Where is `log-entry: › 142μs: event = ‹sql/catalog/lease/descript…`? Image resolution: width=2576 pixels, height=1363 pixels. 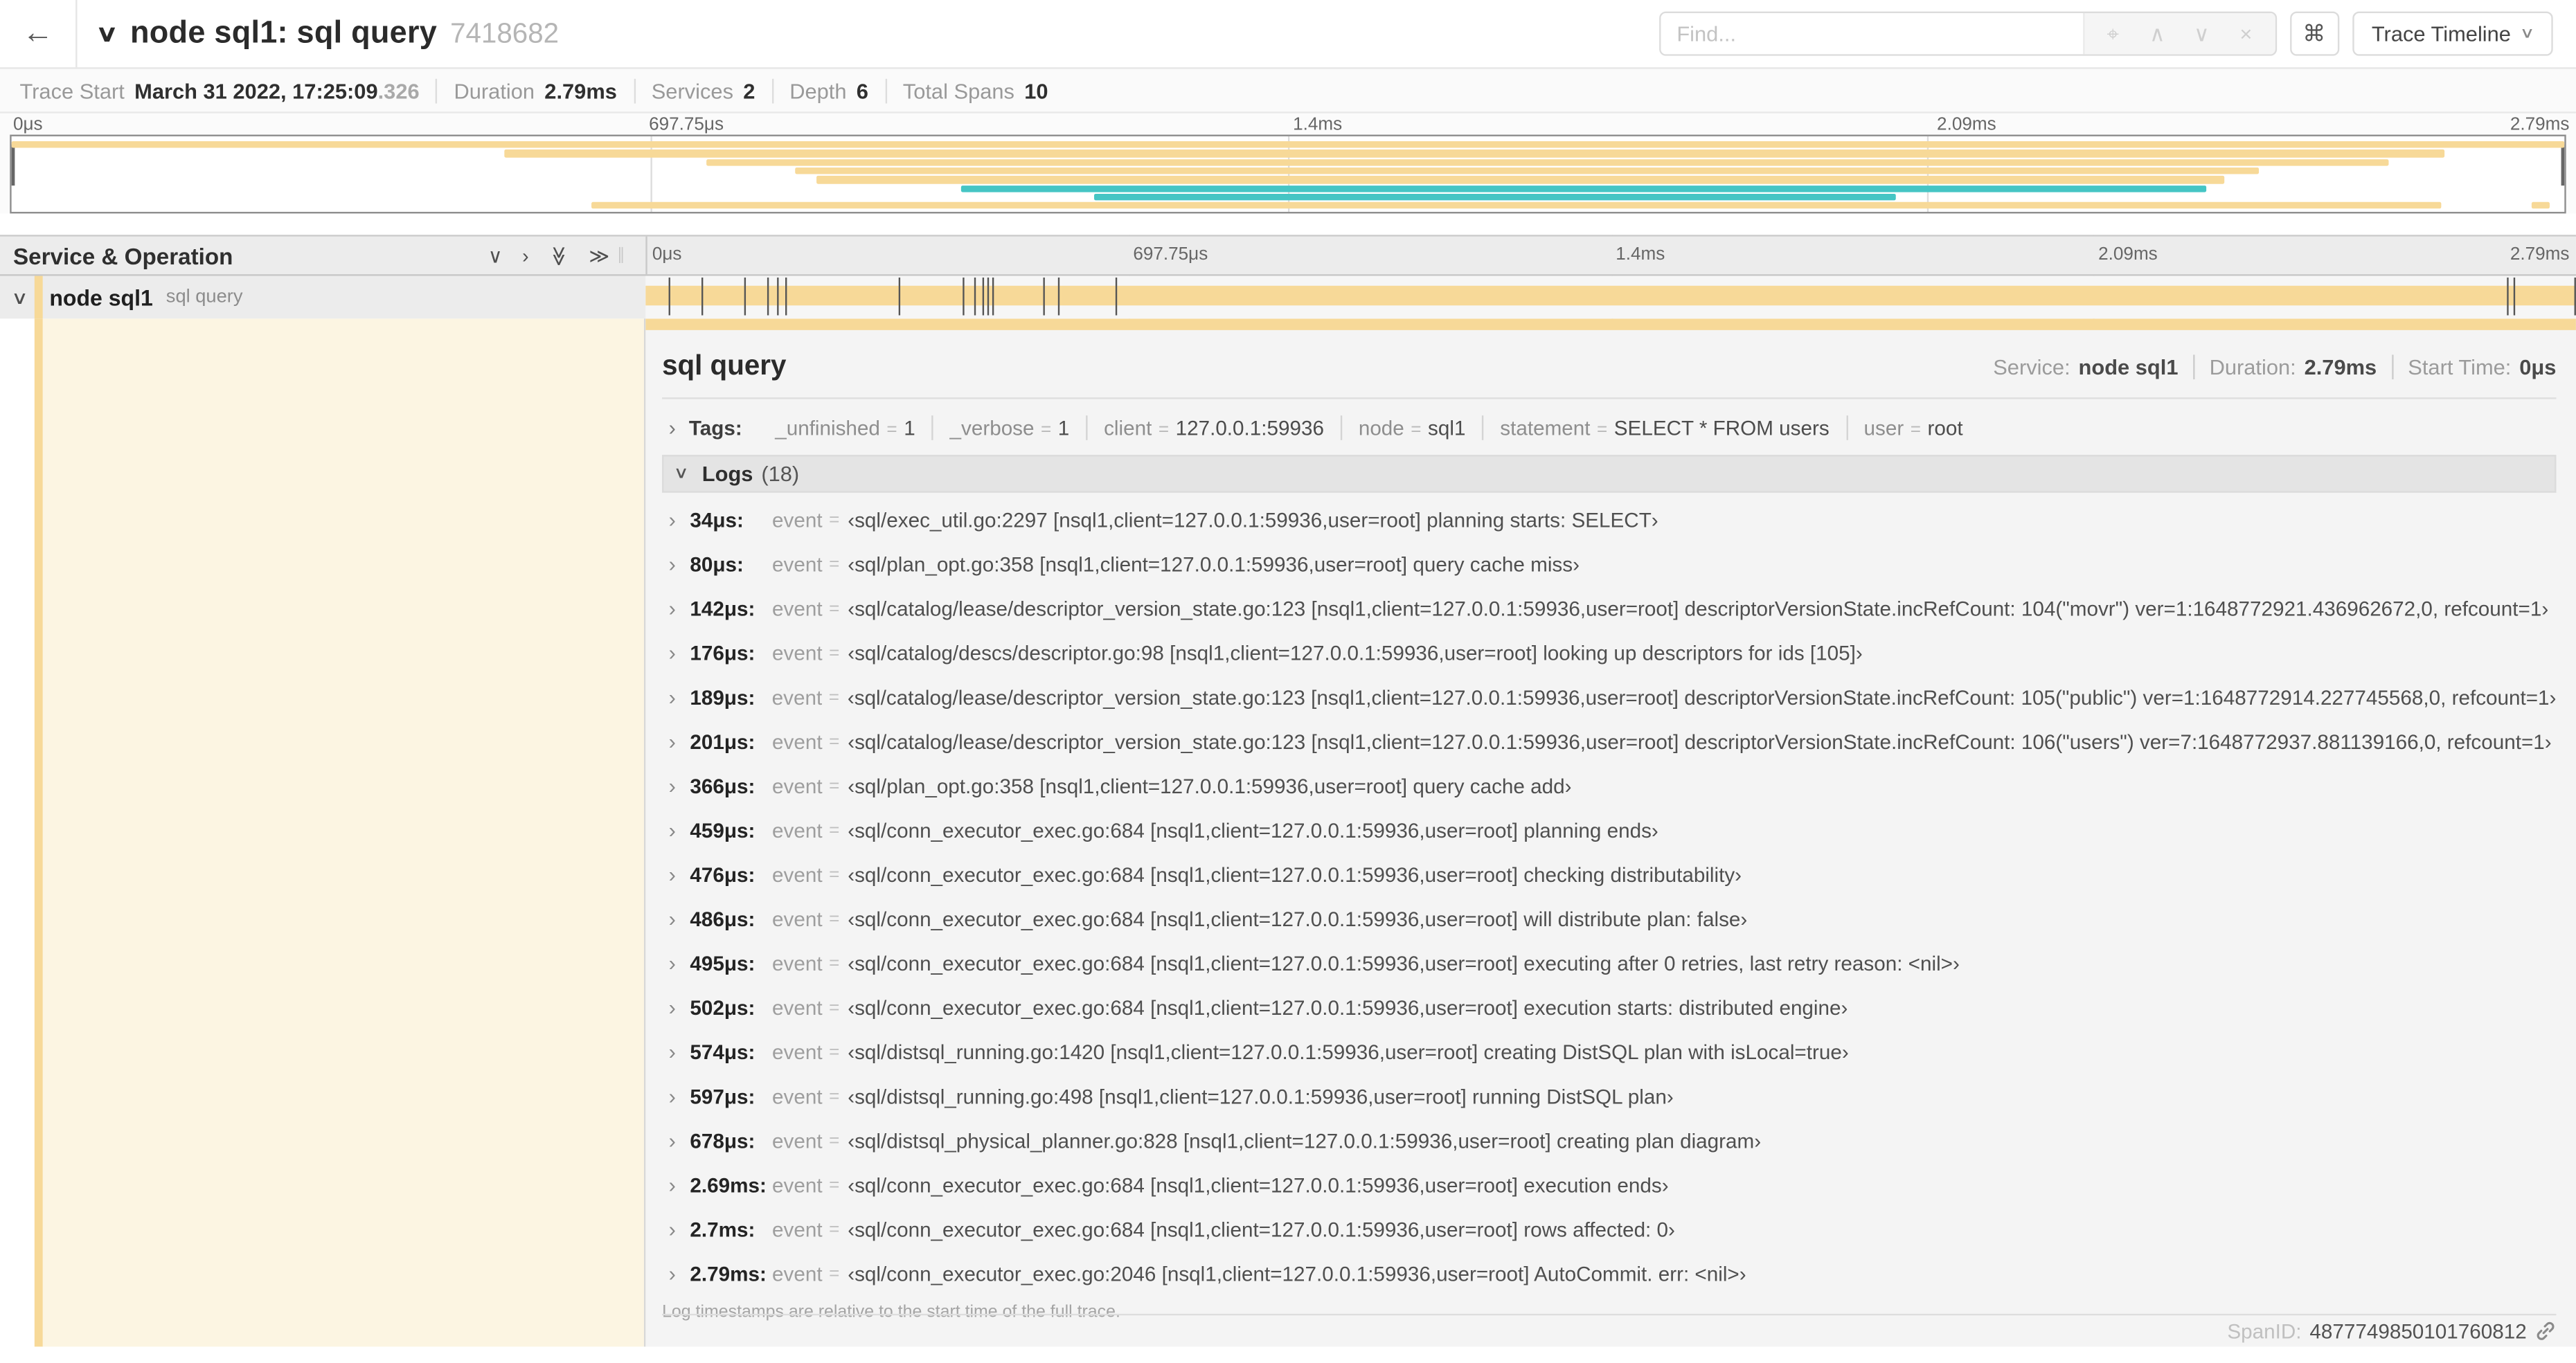 log-entry: › 142μs: event = ‹sql/catalog/lease/descript… is located at coordinates (1609, 609).